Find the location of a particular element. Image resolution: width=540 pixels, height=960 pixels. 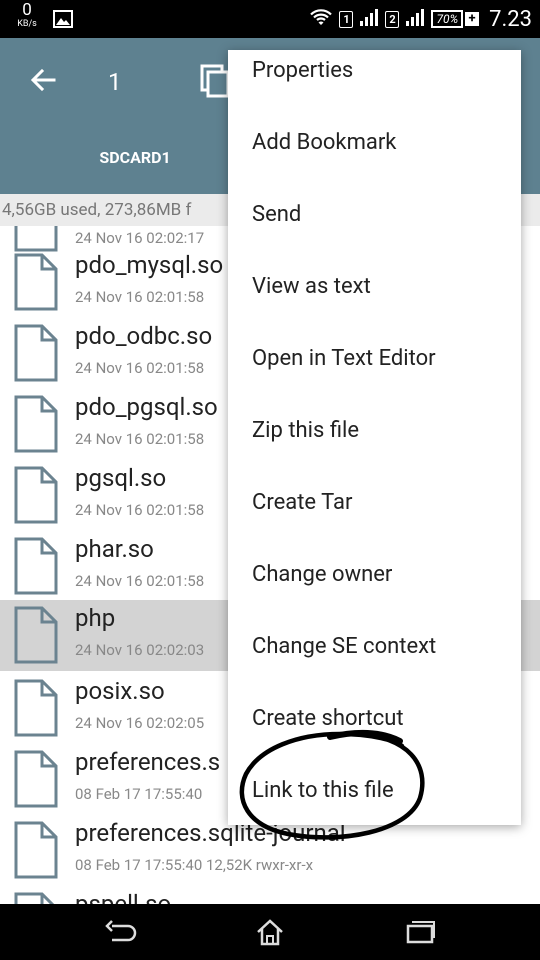

file-name: pdo_odbc.so is located at coordinates (144, 336).